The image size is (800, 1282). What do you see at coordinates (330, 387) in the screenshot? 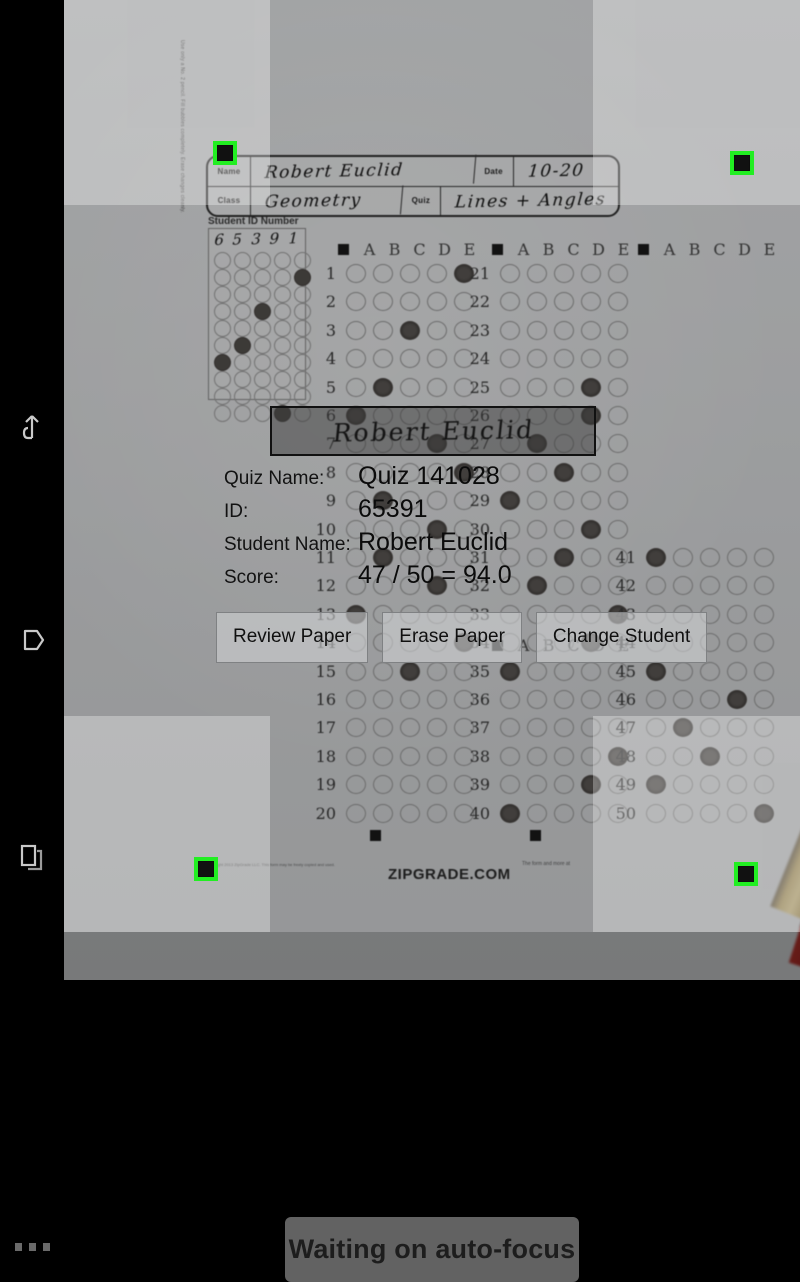
I see `question-number: 5` at bounding box center [330, 387].